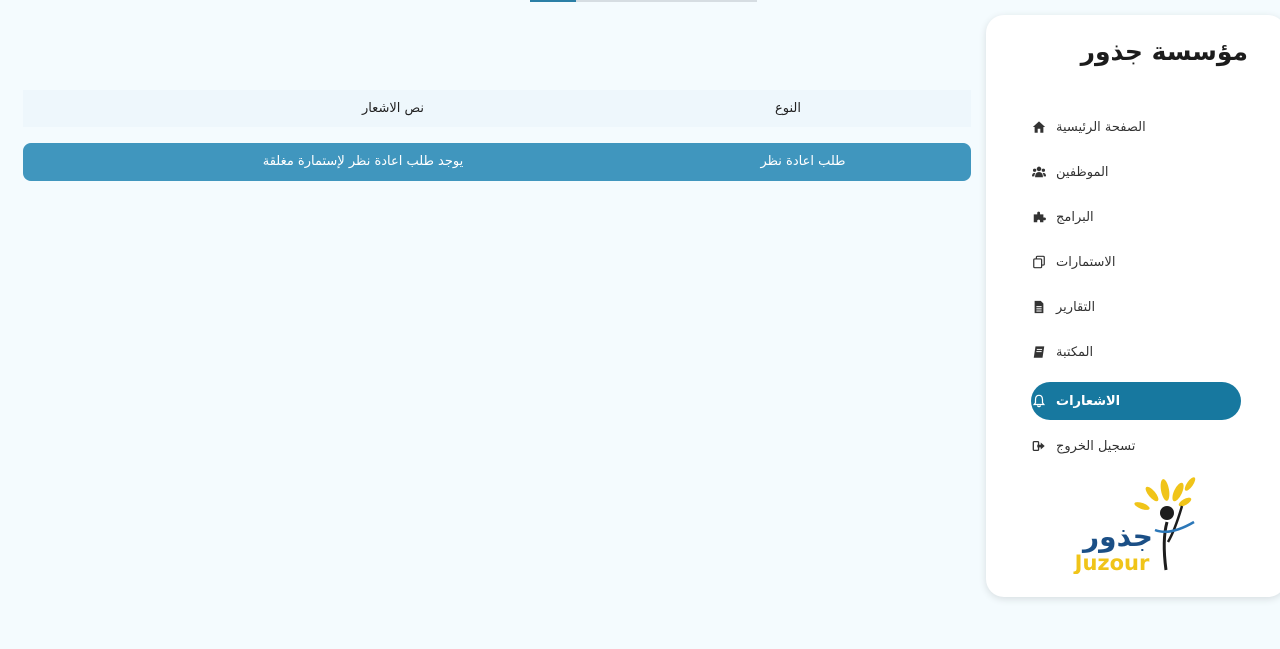 This screenshot has height=649, width=1280. Describe the element at coordinates (1075, 217) in the screenshot. I see `sidebar-item-label: البرامج` at that location.